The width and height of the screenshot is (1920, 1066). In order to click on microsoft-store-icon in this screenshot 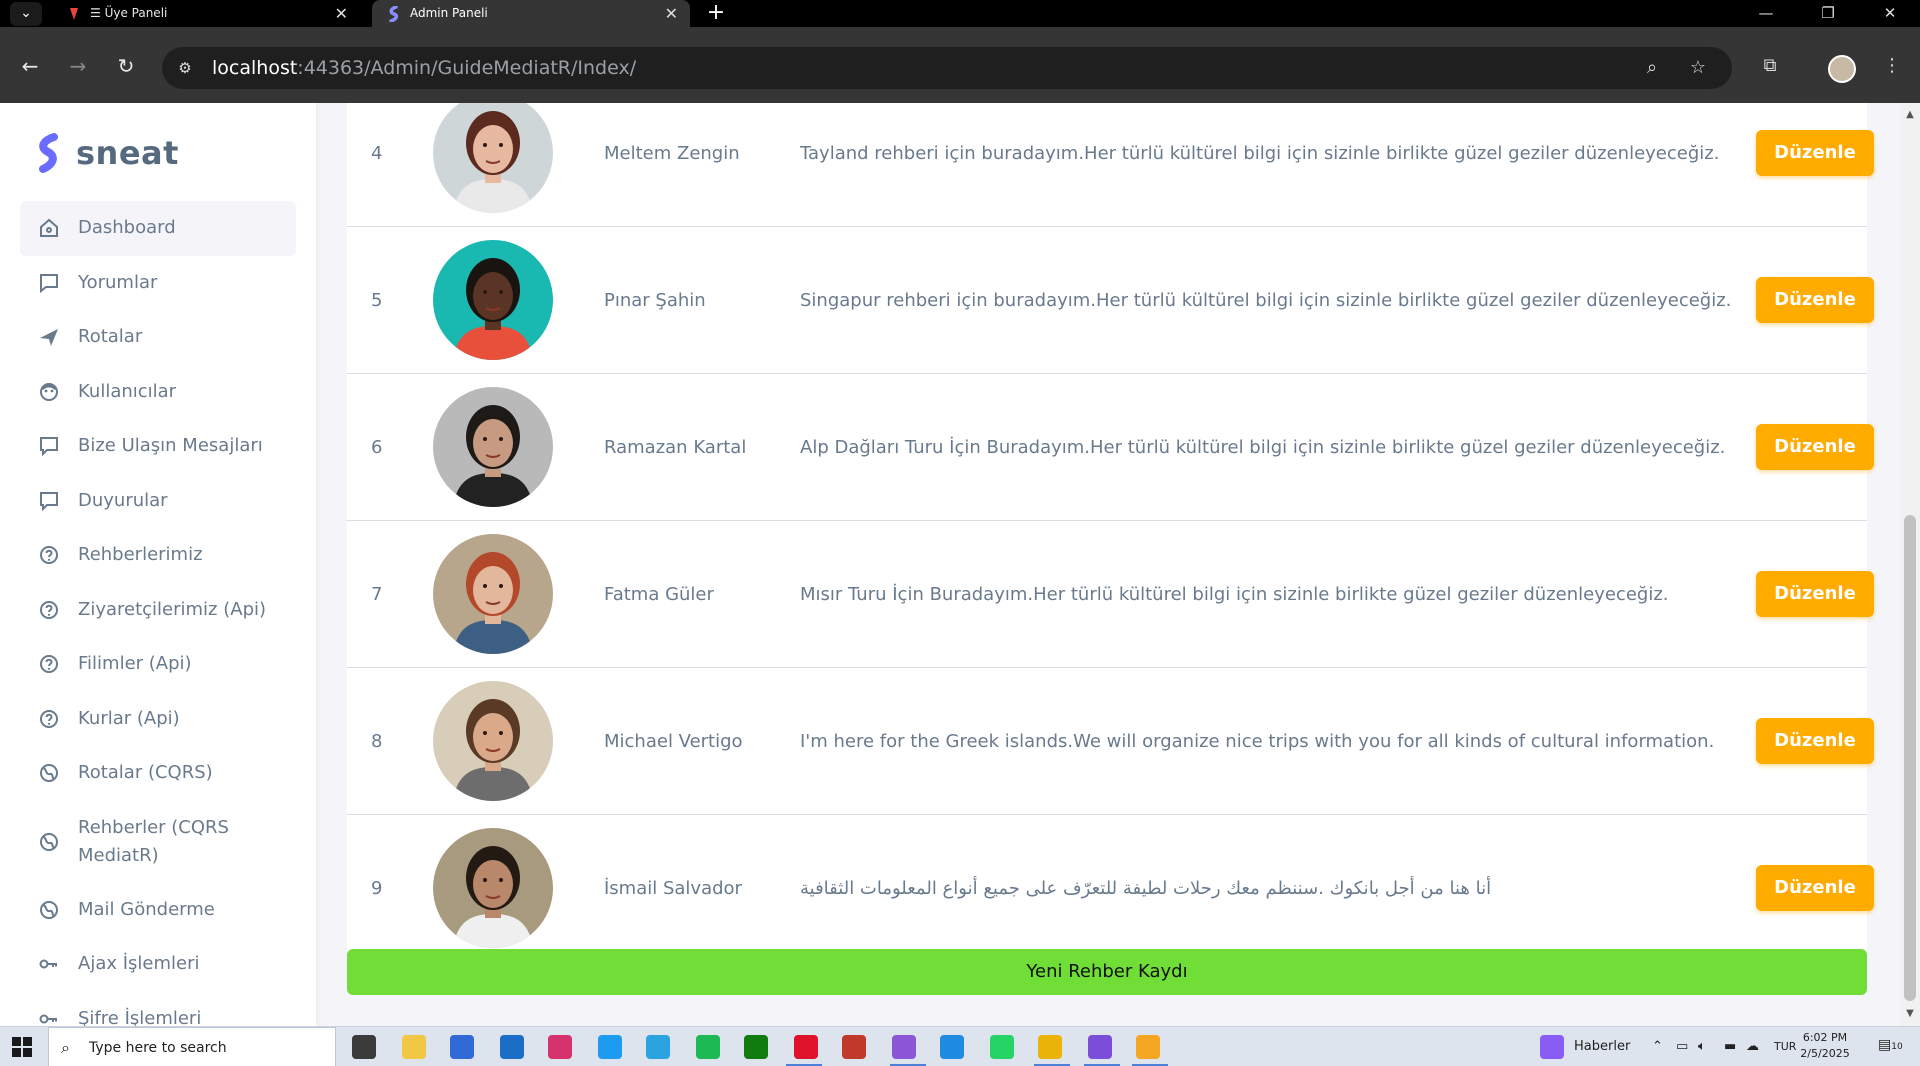, I will do `click(462, 1047)`.